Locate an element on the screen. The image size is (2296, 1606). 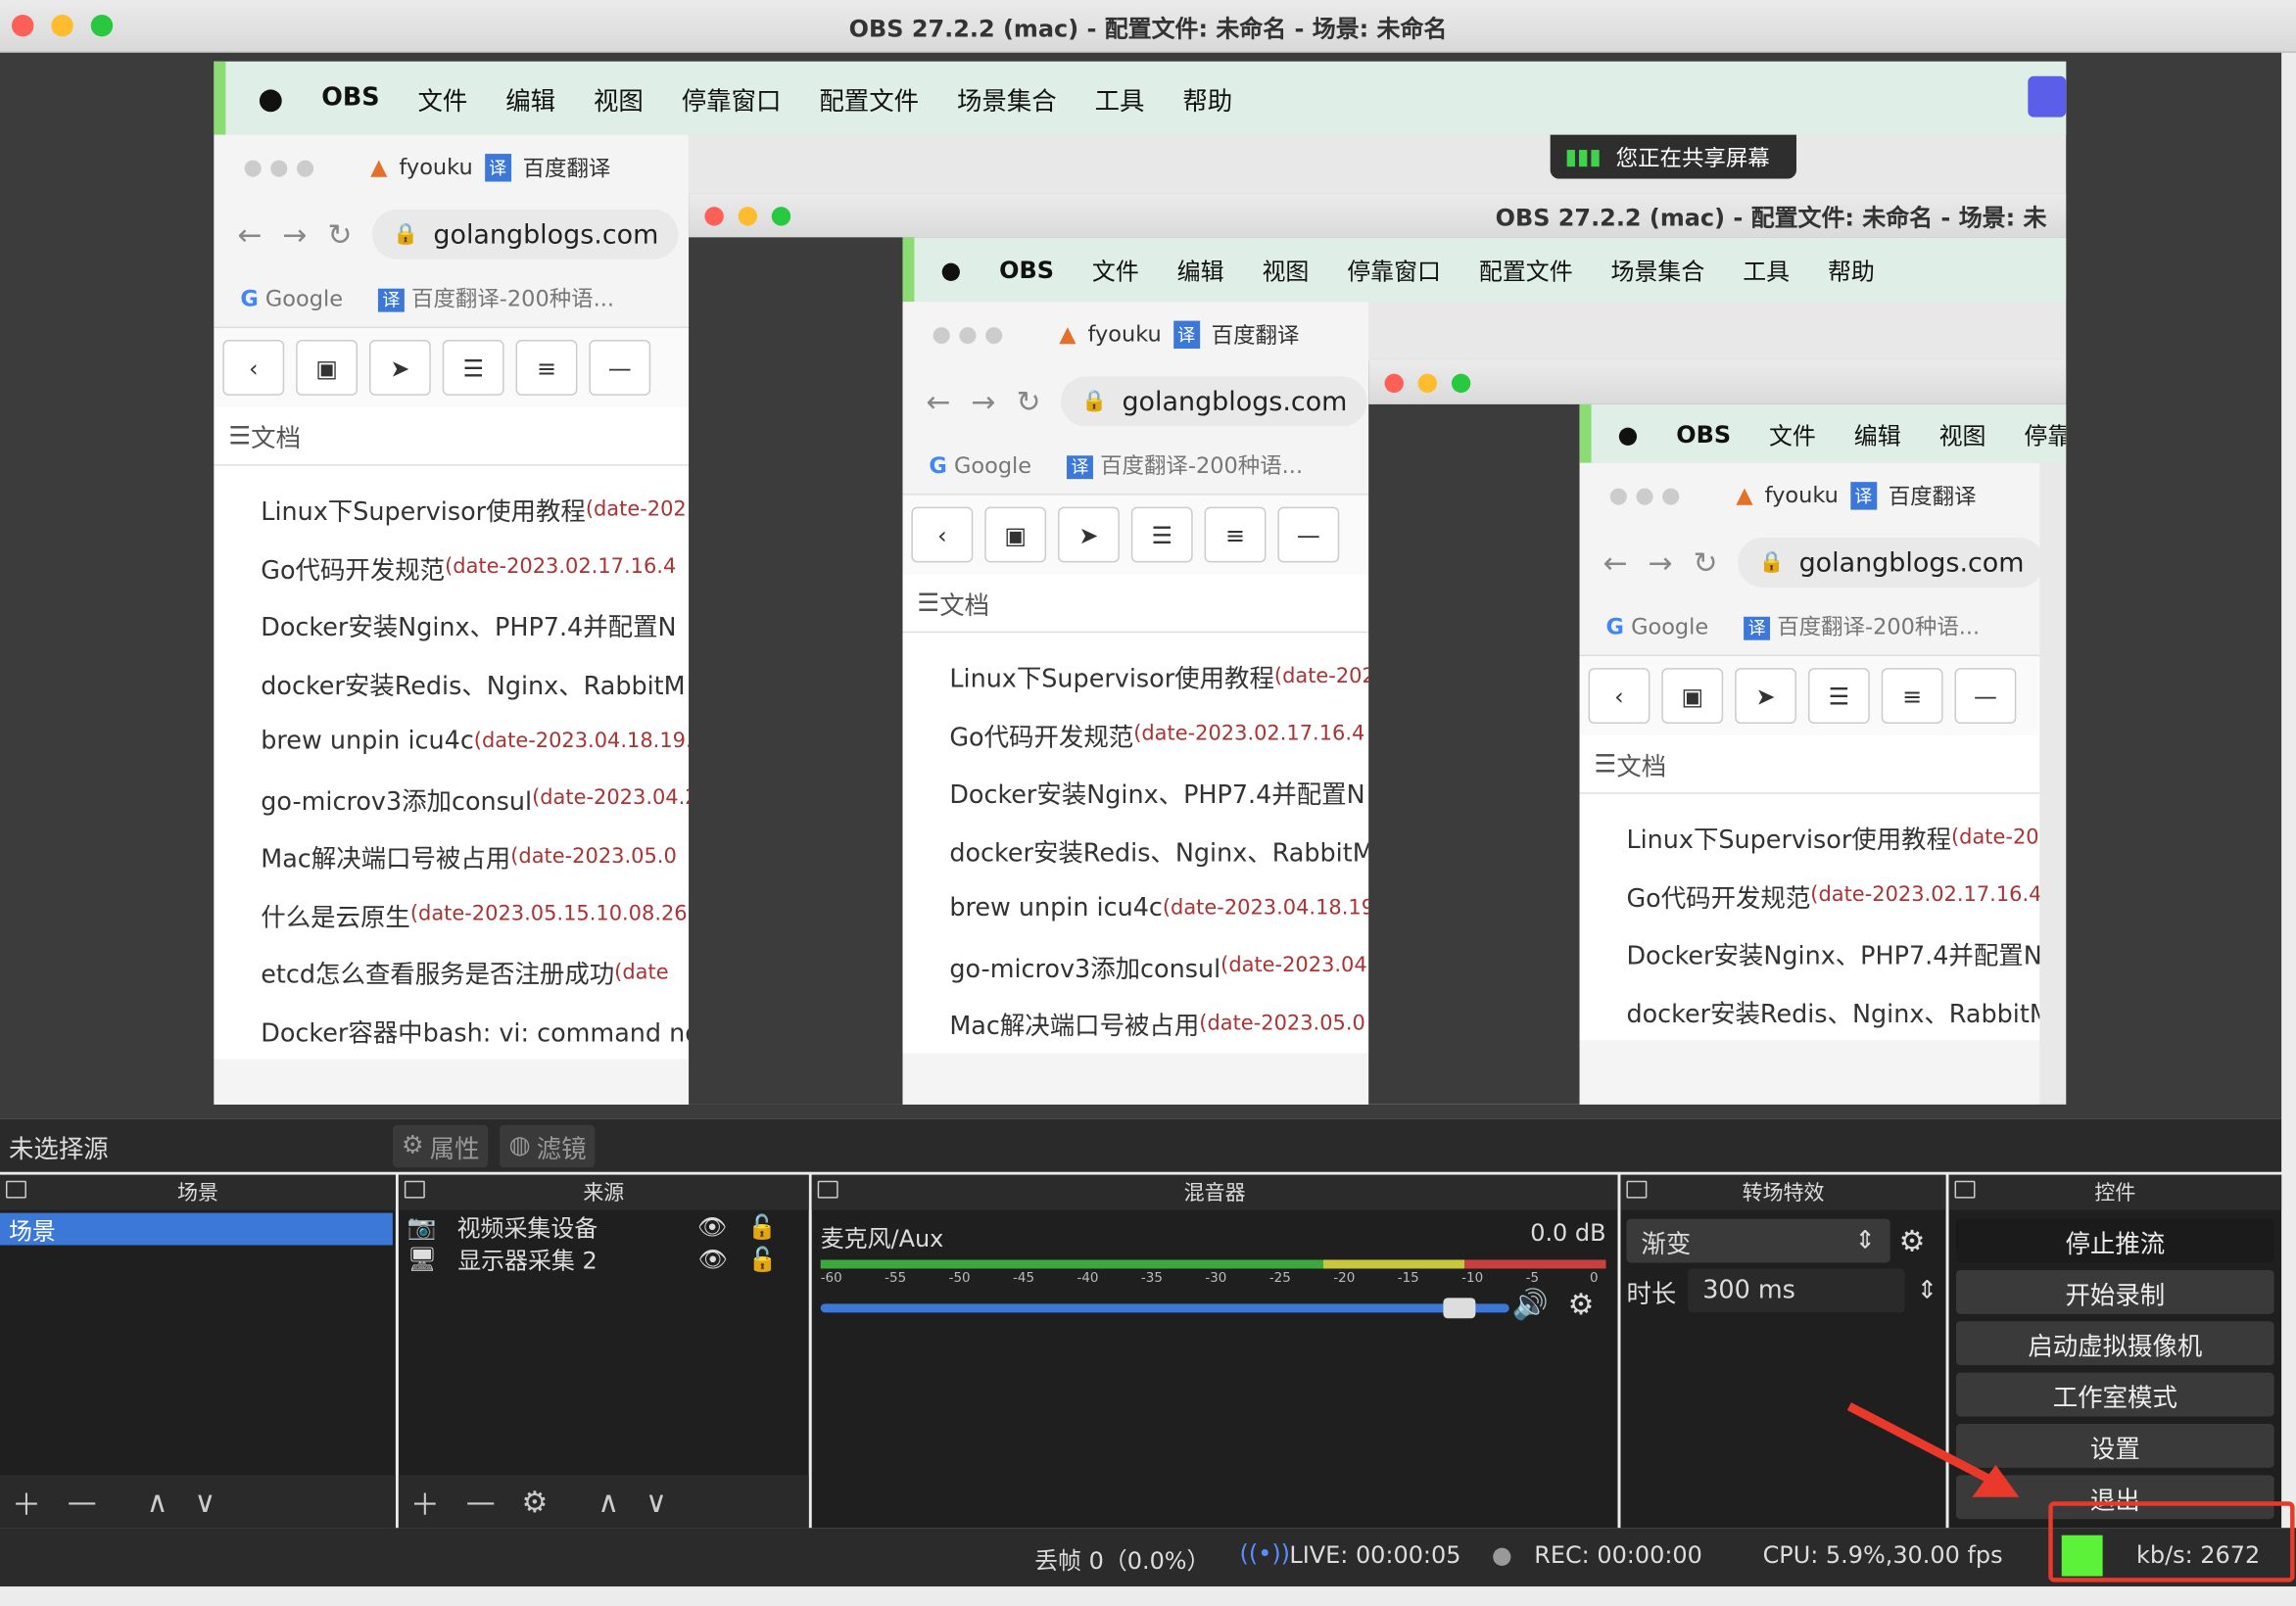
list-item: Mac解决端口号被占用 (date-2023.05.0 is located at coordinates (469, 859).